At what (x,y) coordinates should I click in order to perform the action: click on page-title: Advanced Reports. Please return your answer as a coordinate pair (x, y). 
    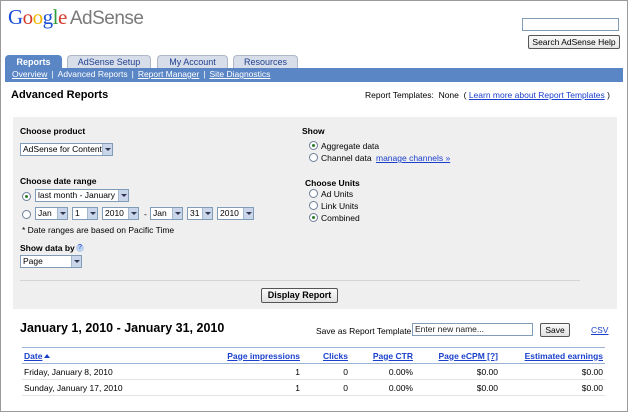
    Looking at the image, I should click on (60, 95).